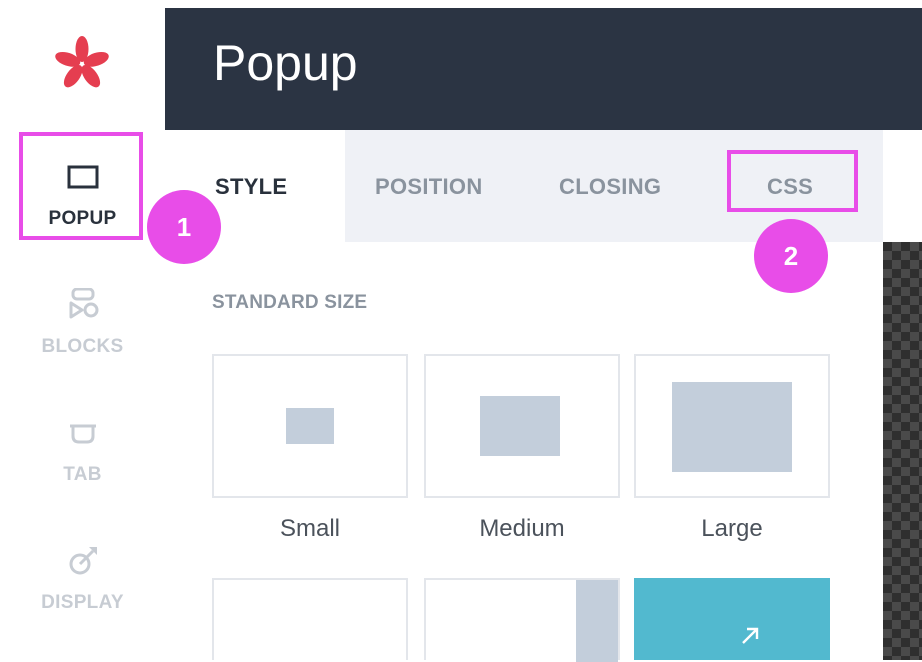 This screenshot has height=662, width=922. Describe the element at coordinates (522, 620) in the screenshot. I see `size-card-side` at that location.